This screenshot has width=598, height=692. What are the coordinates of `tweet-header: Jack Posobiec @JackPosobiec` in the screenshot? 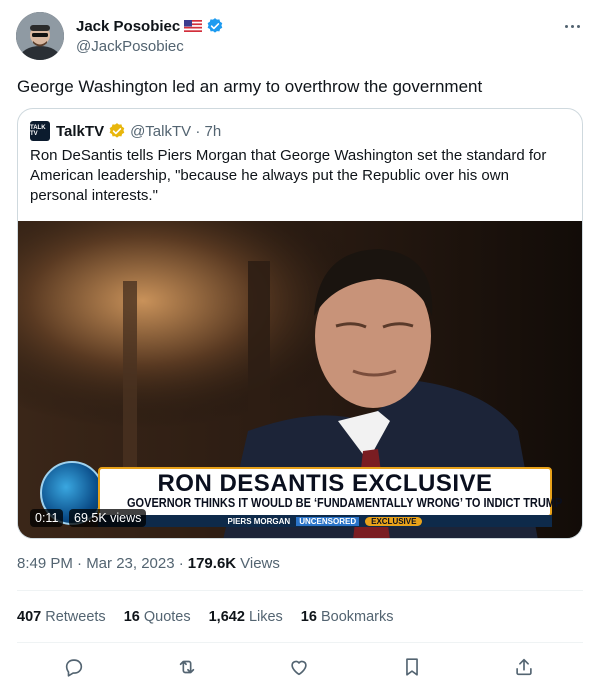 It's located at (301, 37).